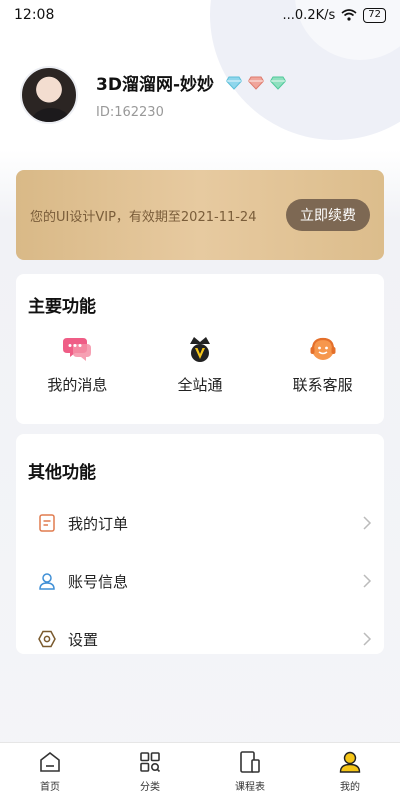  What do you see at coordinates (150, 787) in the screenshot?
I see `tab-label: 分类` at bounding box center [150, 787].